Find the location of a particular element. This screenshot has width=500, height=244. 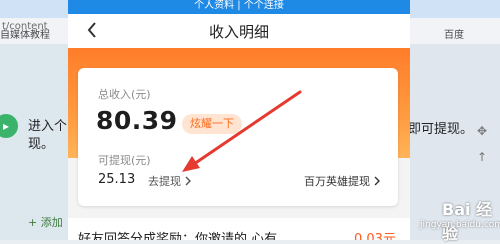

bg-text-line1: 进入个 is located at coordinates (48, 126).